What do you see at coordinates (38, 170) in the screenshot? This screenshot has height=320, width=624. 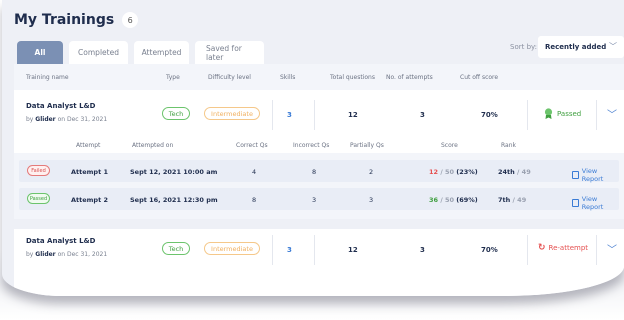 I see `status-badge: Failed` at bounding box center [38, 170].